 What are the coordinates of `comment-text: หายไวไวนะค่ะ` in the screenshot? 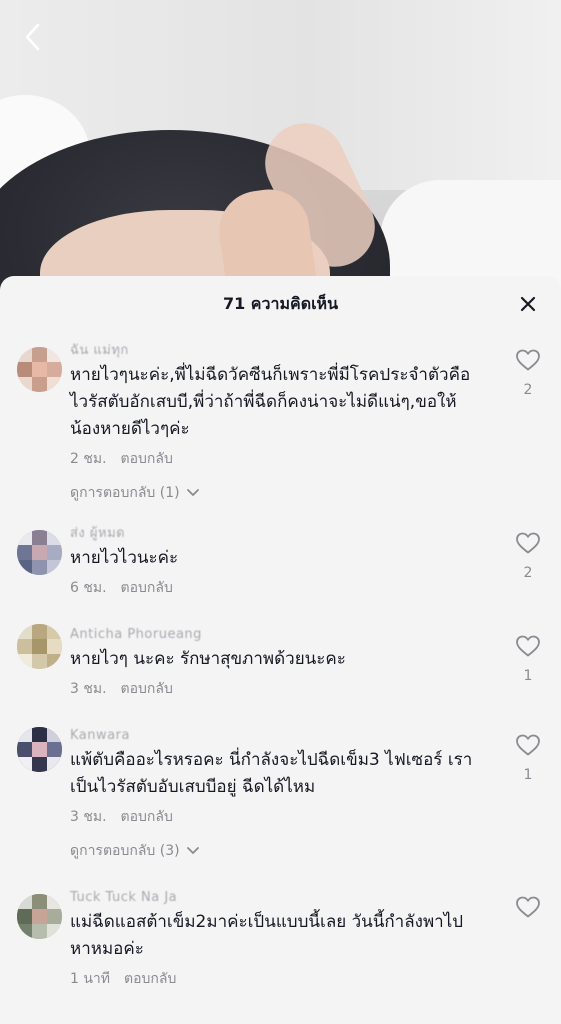 It's located at (124, 558).